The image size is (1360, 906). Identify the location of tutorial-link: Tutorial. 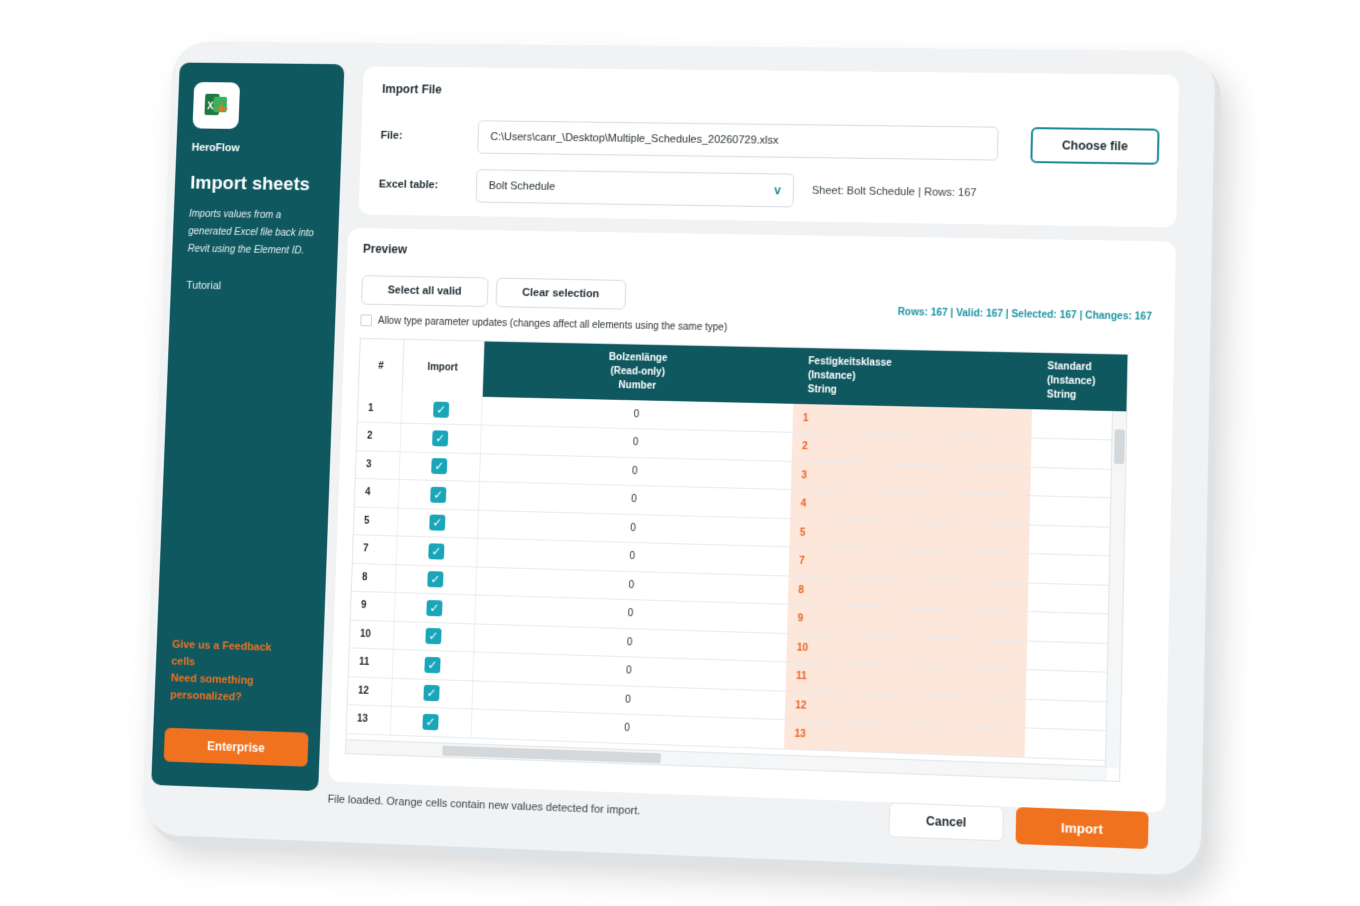
(253, 287).